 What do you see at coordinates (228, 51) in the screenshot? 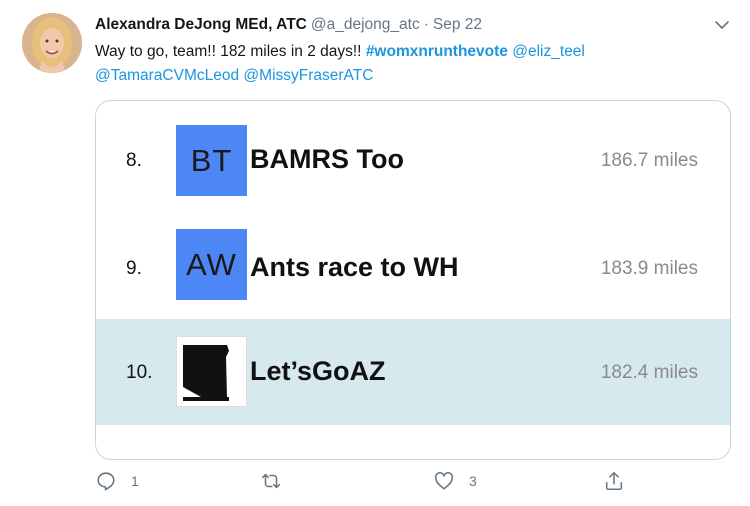
I see `tweet-body: Way to go, team!! 182 miles in 2 days!!` at bounding box center [228, 51].